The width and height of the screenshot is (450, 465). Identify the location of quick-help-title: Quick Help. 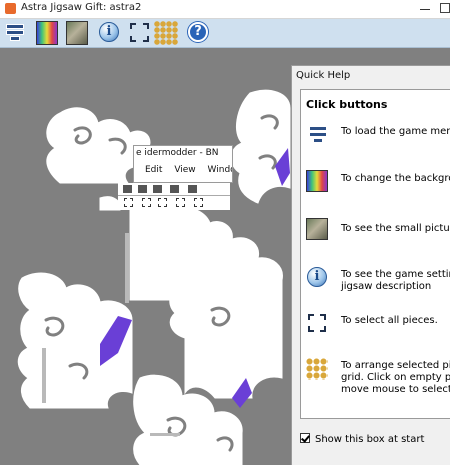
(323, 75).